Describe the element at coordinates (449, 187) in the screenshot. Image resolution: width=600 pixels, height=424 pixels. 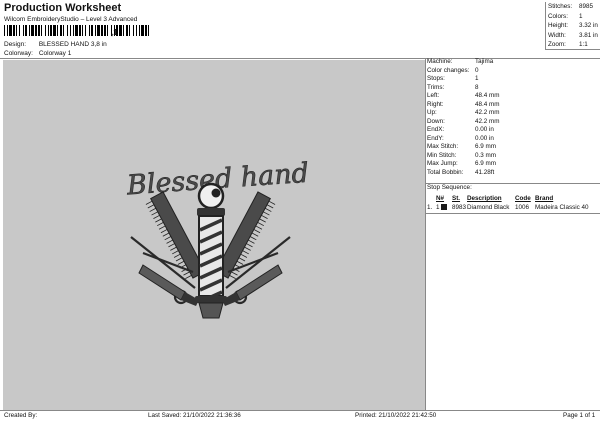
I see `stop-sequence-heading: Stop Sequence:` at that location.